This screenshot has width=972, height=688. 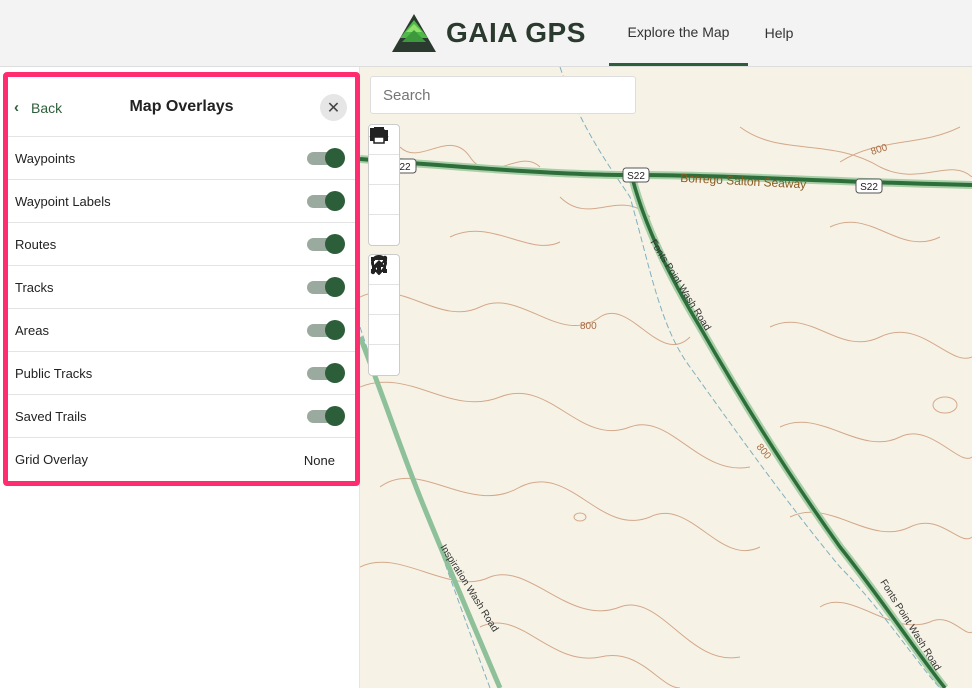 What do you see at coordinates (54, 373) in the screenshot?
I see `overlay-label: Public Tracks` at bounding box center [54, 373].